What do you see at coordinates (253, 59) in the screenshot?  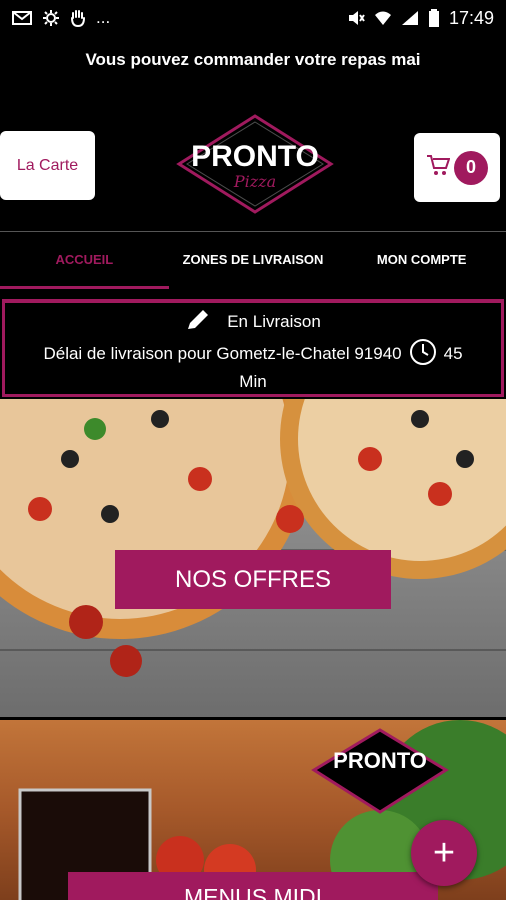 I see `marquee-text: Vous pouvez commander votre repas mai` at bounding box center [253, 59].